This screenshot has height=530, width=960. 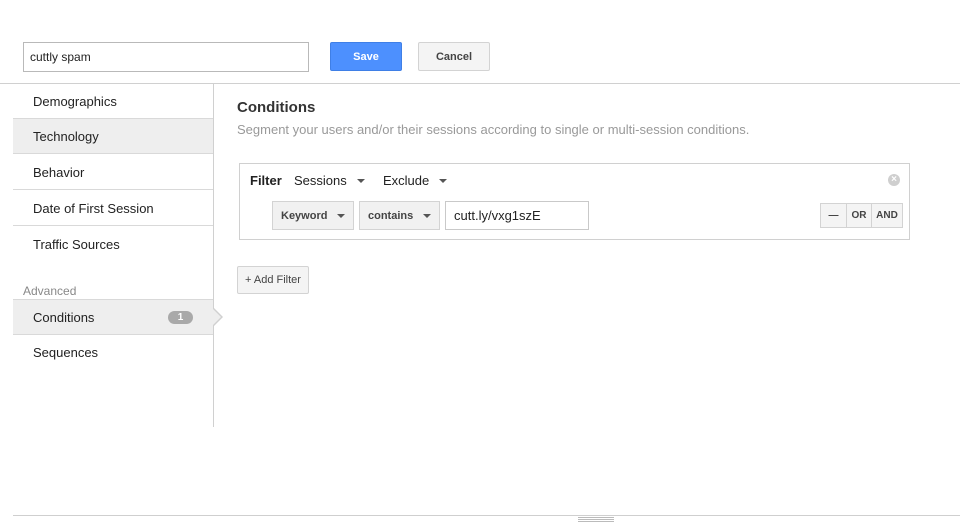 I want to click on active-item-pointer-fill, so click(x=216, y=317).